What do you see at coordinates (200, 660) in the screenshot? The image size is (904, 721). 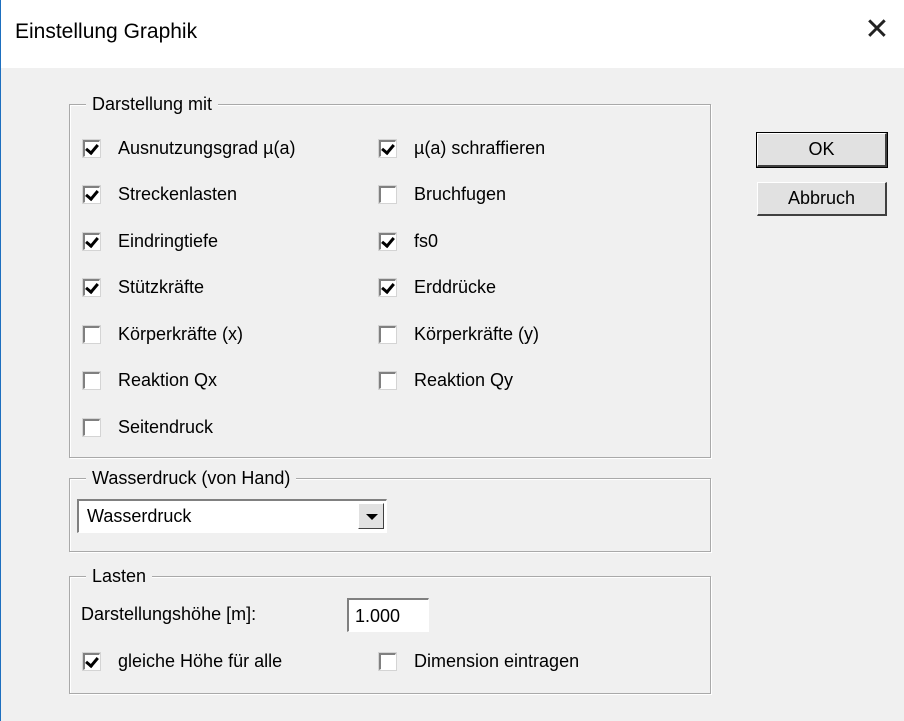 I see `same-height-label: gleiche Höhe für alle` at bounding box center [200, 660].